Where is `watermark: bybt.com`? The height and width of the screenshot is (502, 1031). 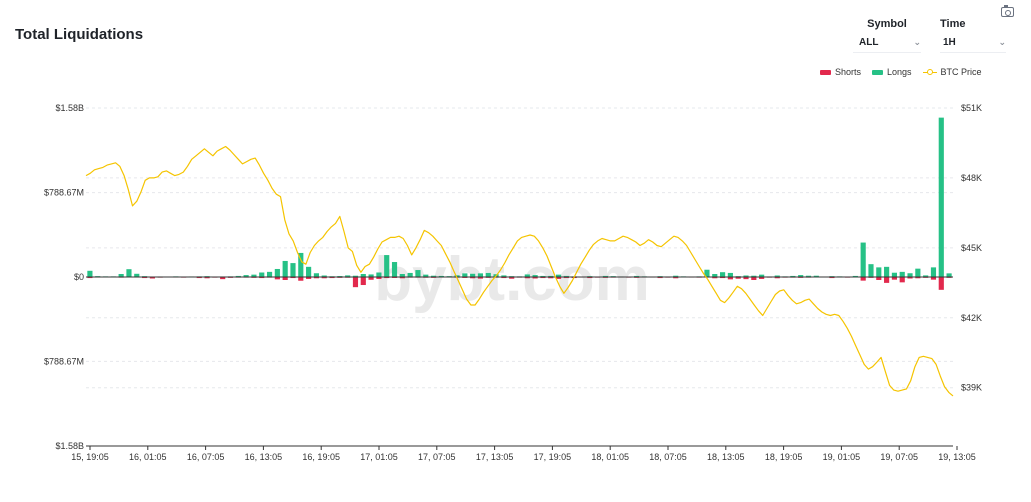 watermark: bybt.com is located at coordinates (512, 279).